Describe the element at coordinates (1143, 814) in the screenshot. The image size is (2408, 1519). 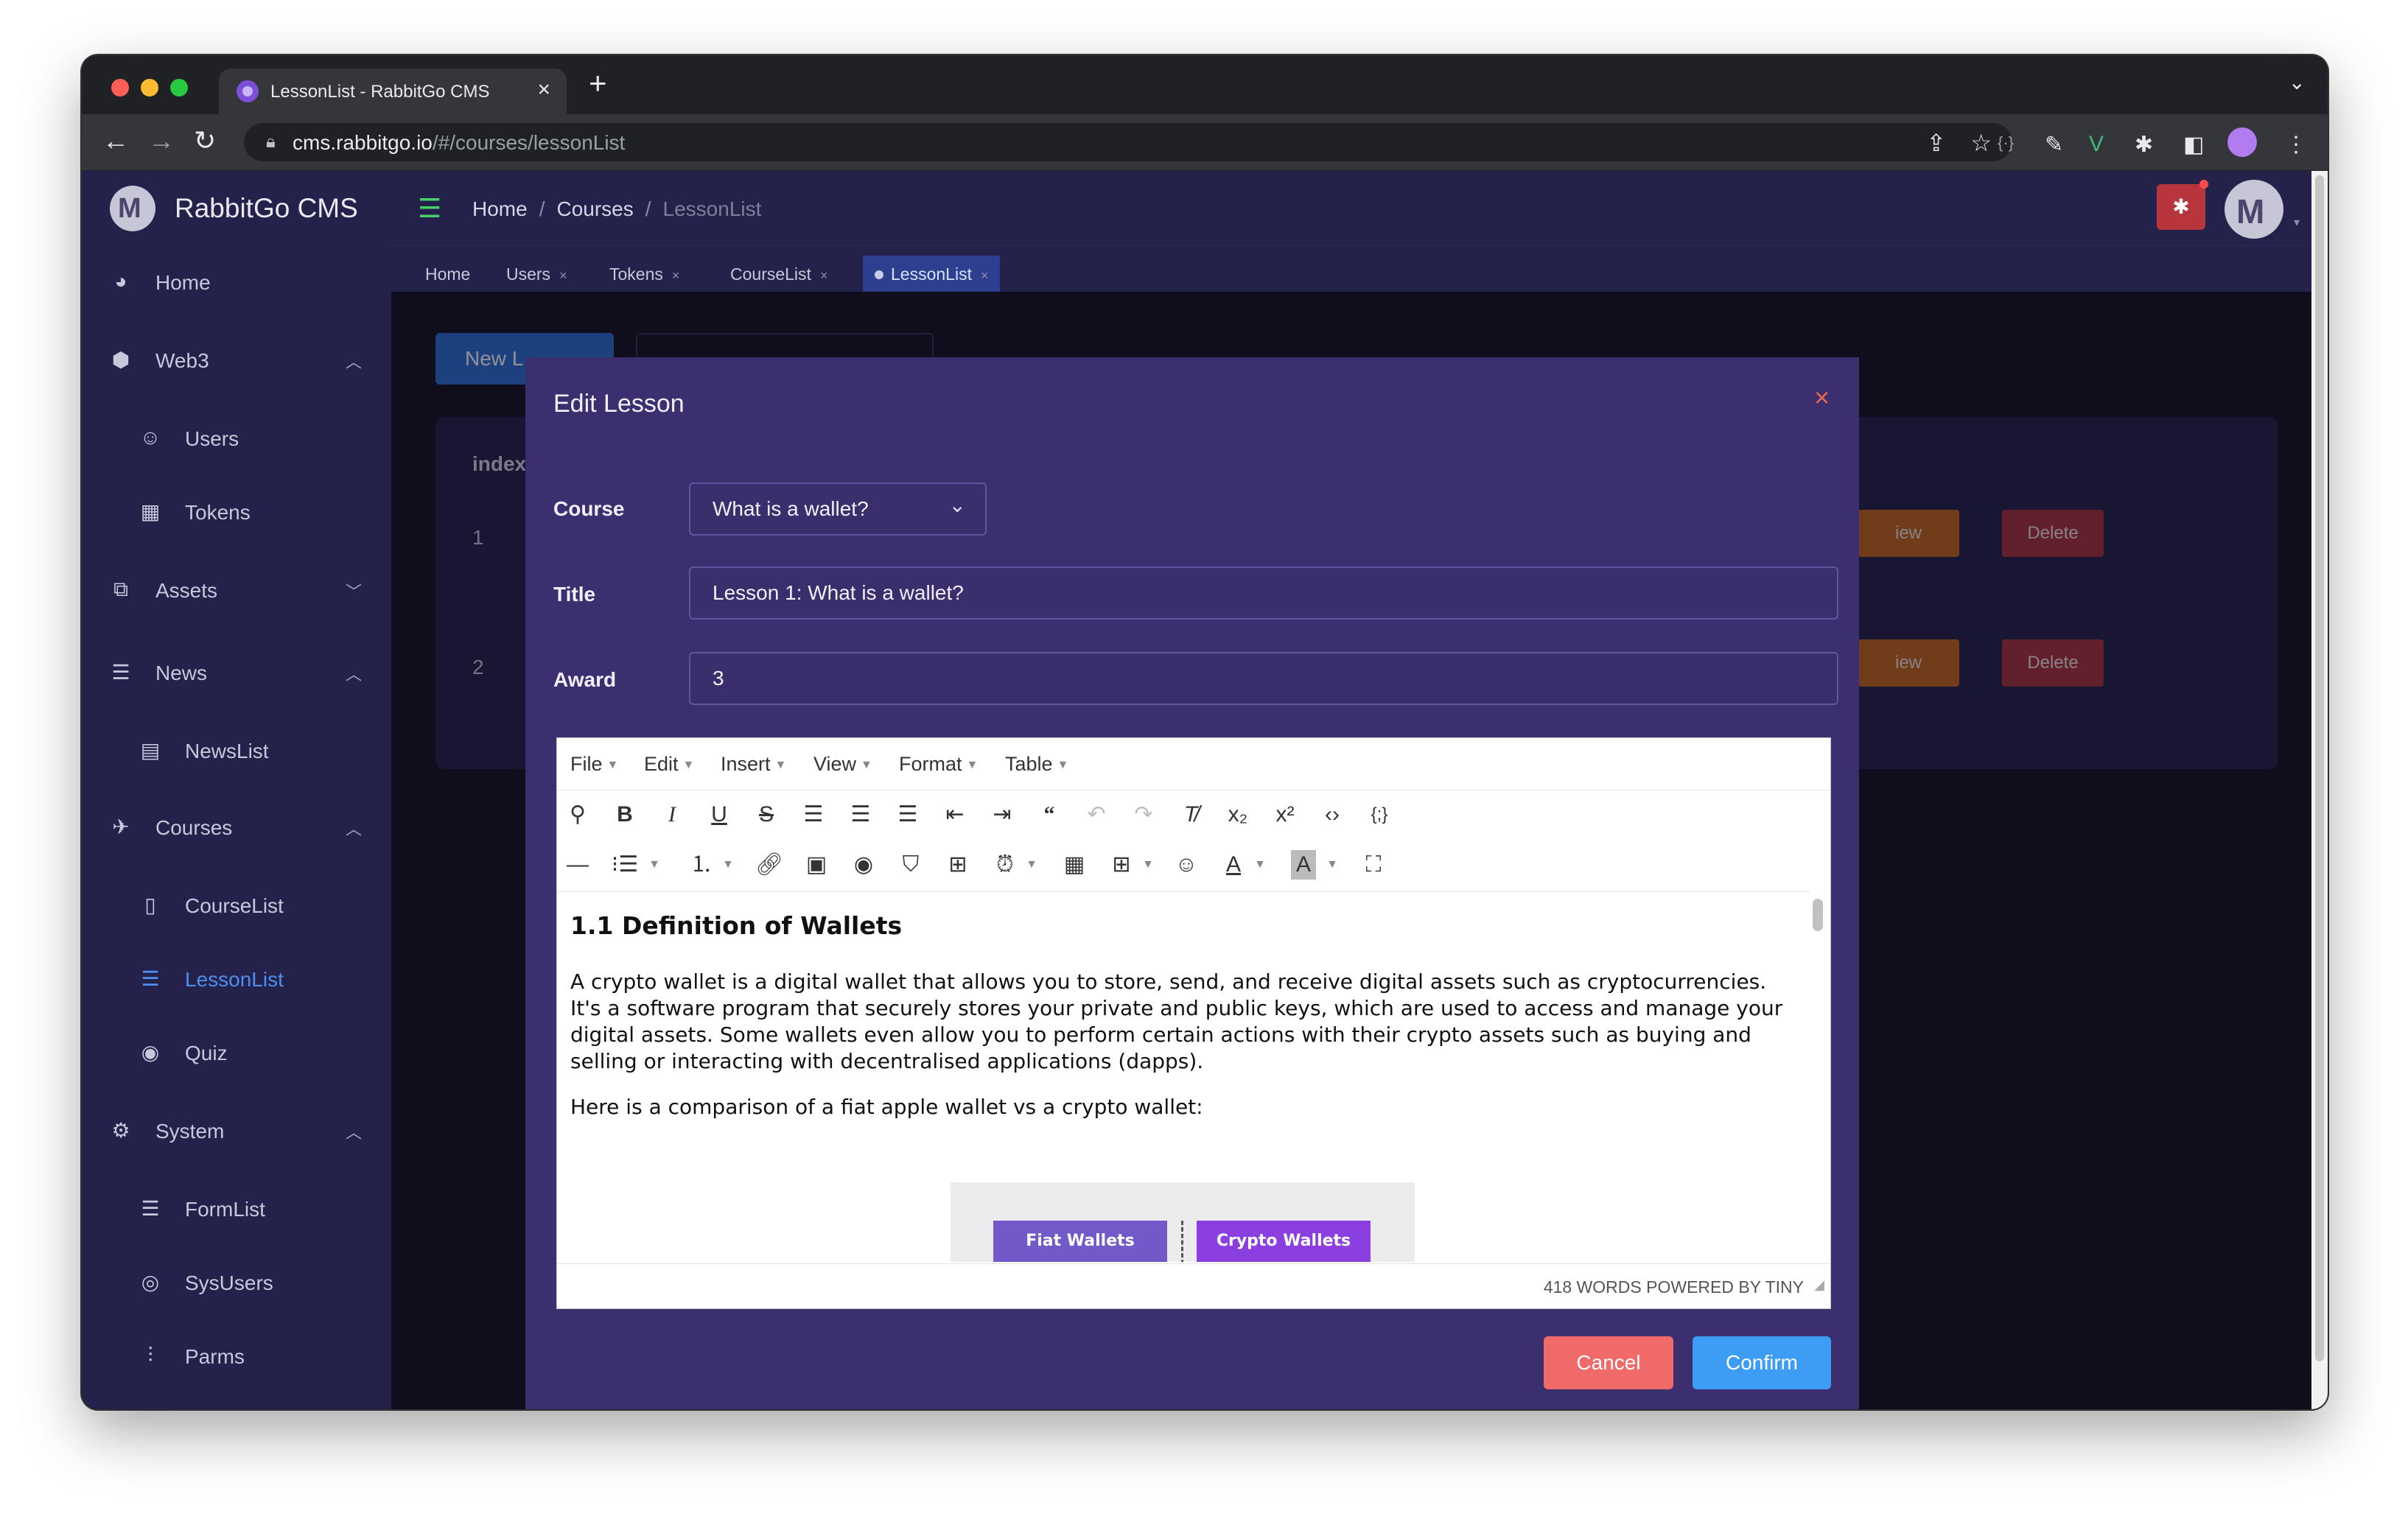
I see `redo-icon: ↷` at that location.